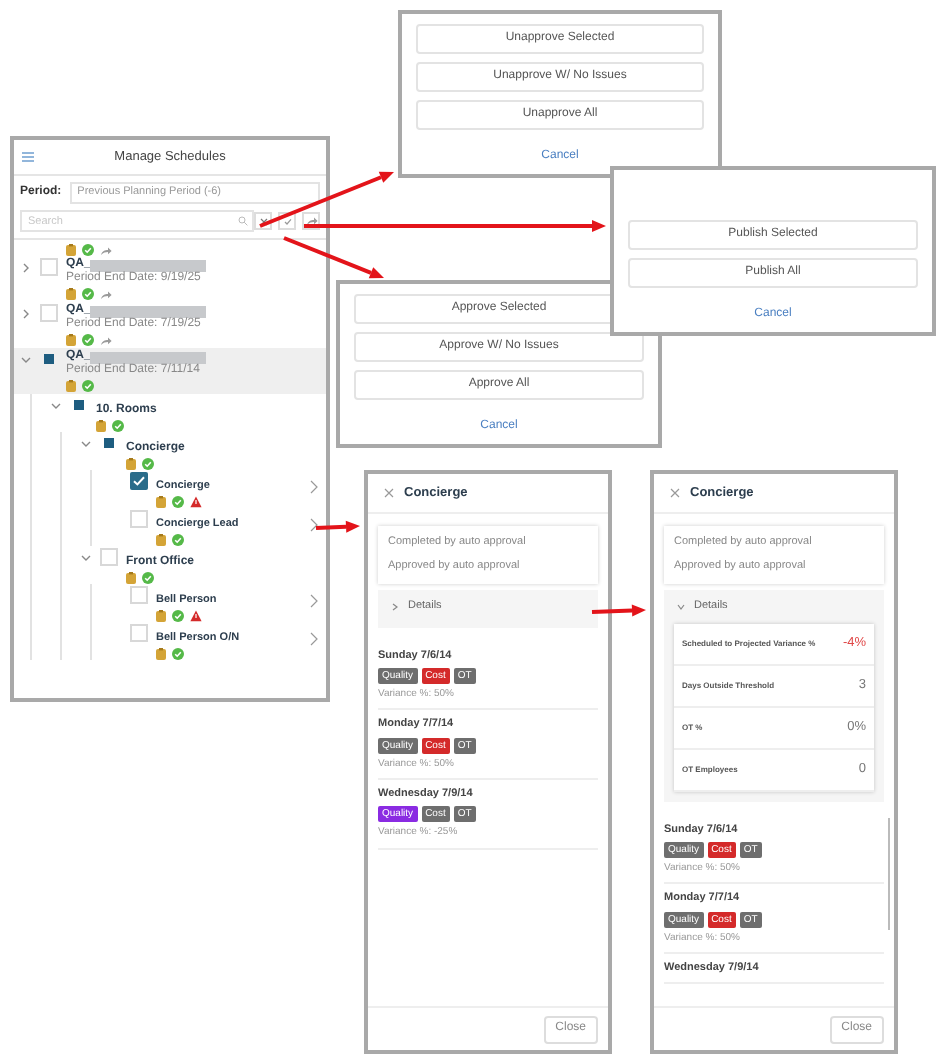 Image resolution: width=948 pixels, height=1062 pixels. I want to click on check-icon, so click(287, 221).